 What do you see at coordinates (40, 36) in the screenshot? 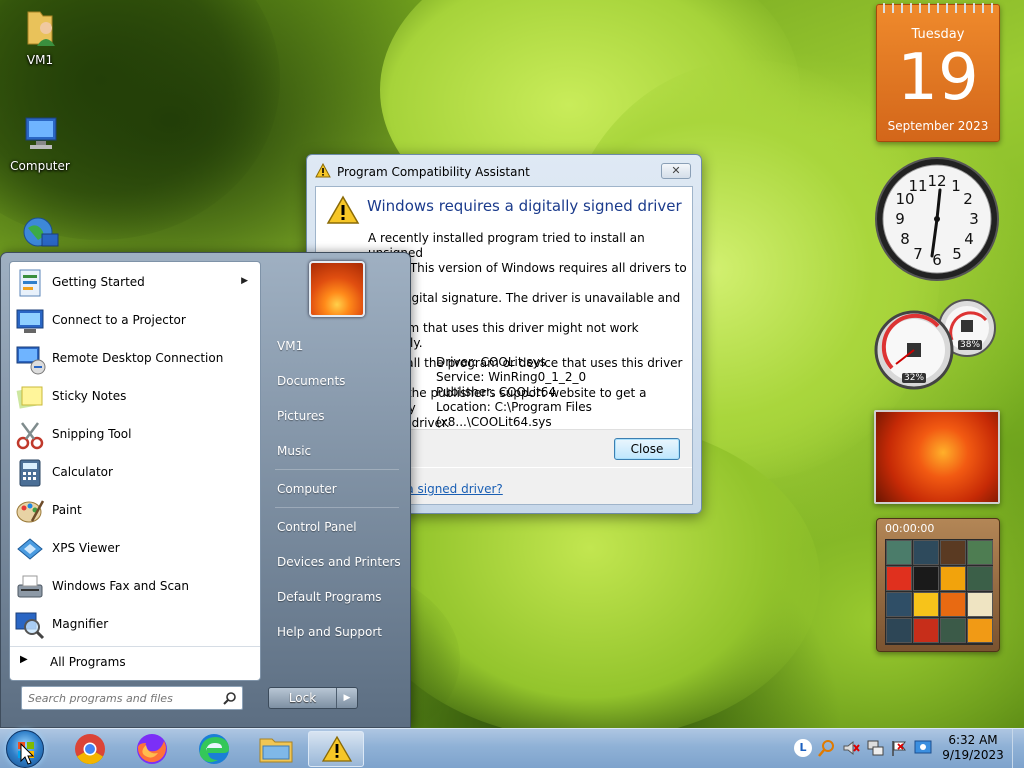
I see `desktop-icon-vm1: VM1` at bounding box center [40, 36].